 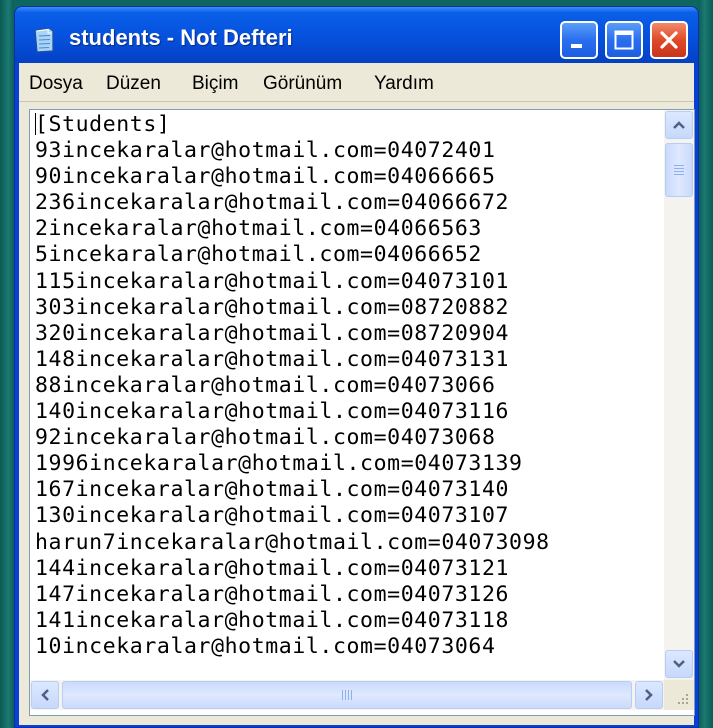 I want to click on scroll-left-button, so click(x=45, y=695).